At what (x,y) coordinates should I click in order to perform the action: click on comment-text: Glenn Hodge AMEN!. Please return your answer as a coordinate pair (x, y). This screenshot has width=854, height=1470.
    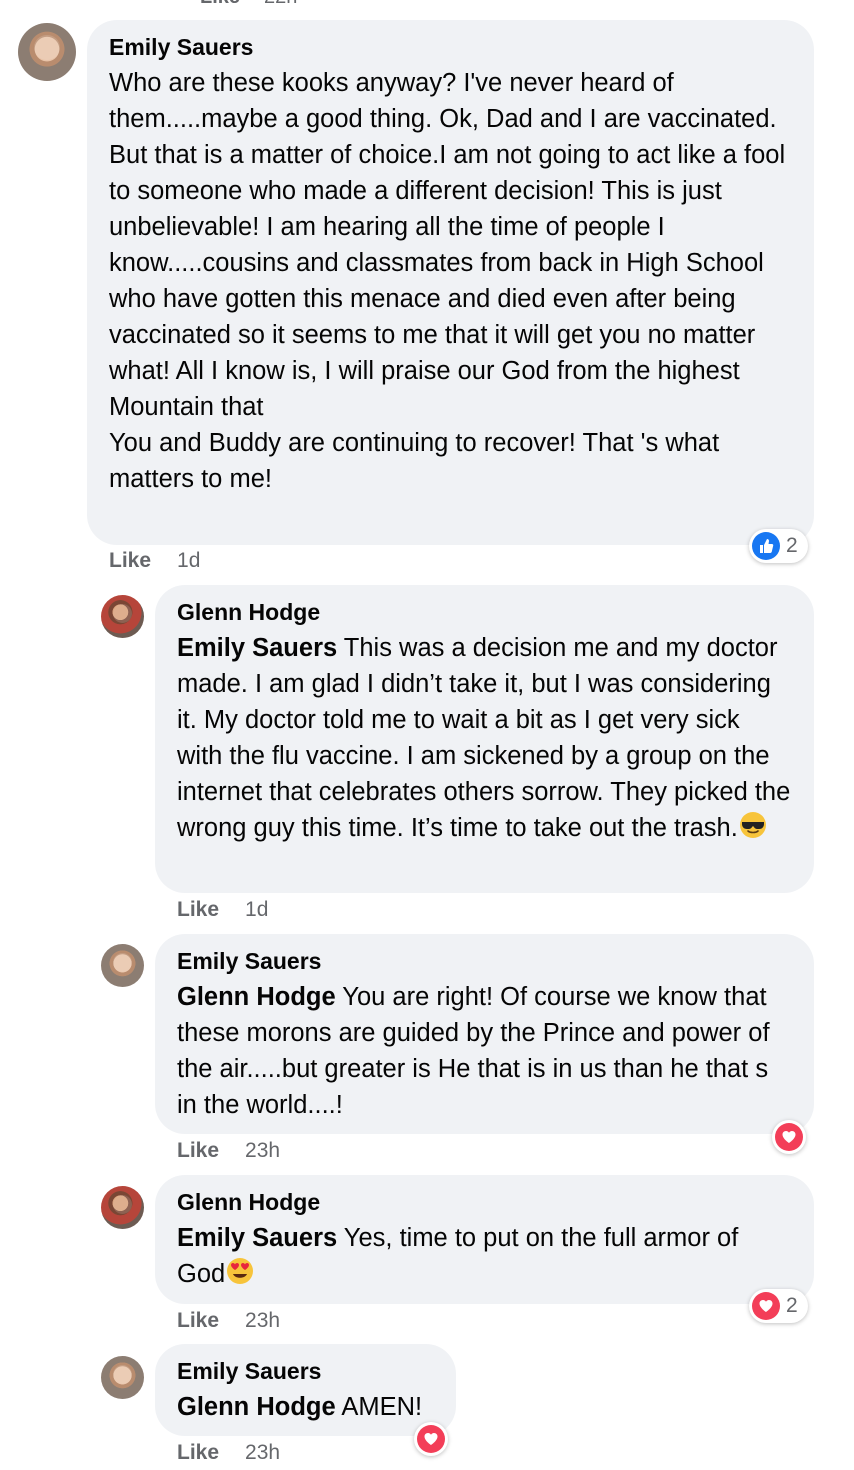
    Looking at the image, I should click on (305, 1407).